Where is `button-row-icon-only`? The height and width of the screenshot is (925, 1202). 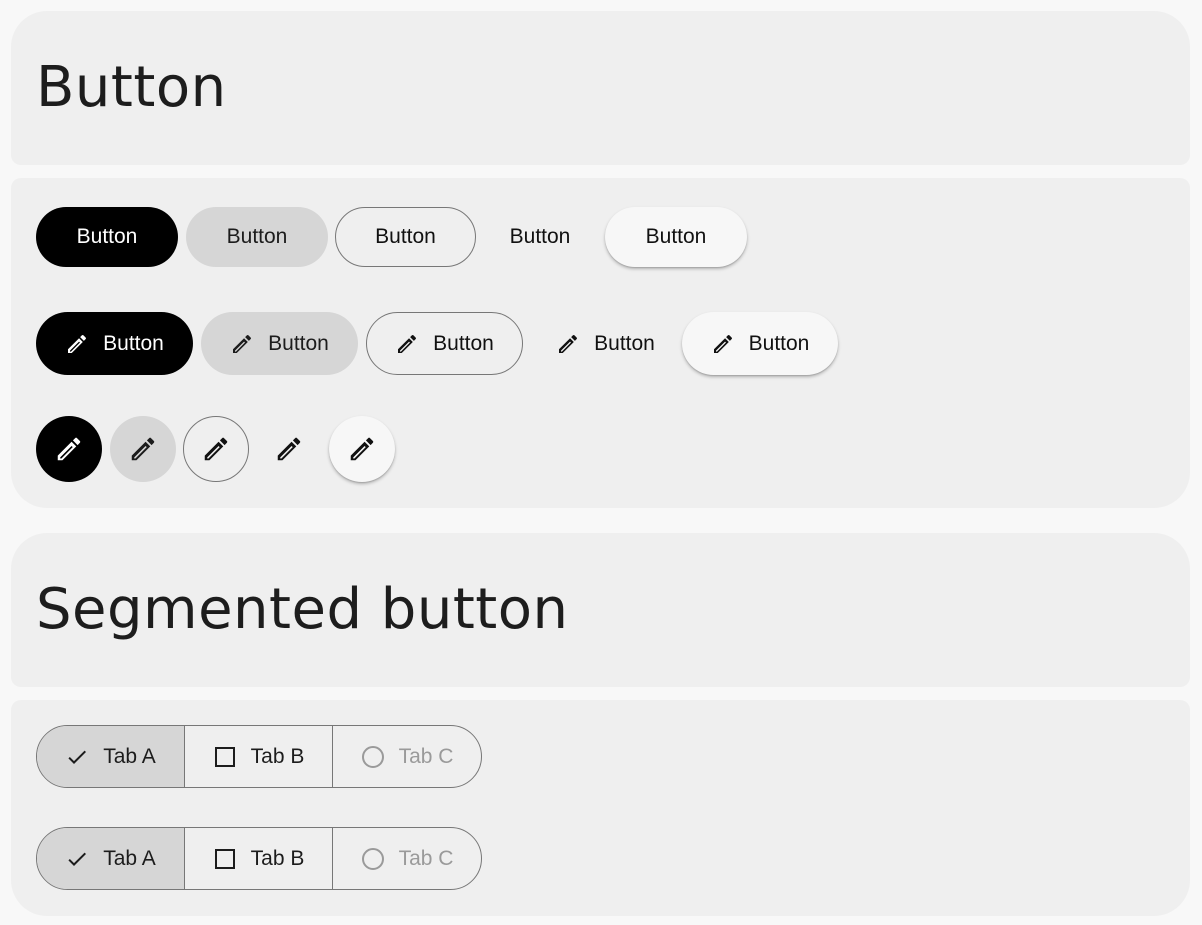 button-row-icon-only is located at coordinates (215, 449).